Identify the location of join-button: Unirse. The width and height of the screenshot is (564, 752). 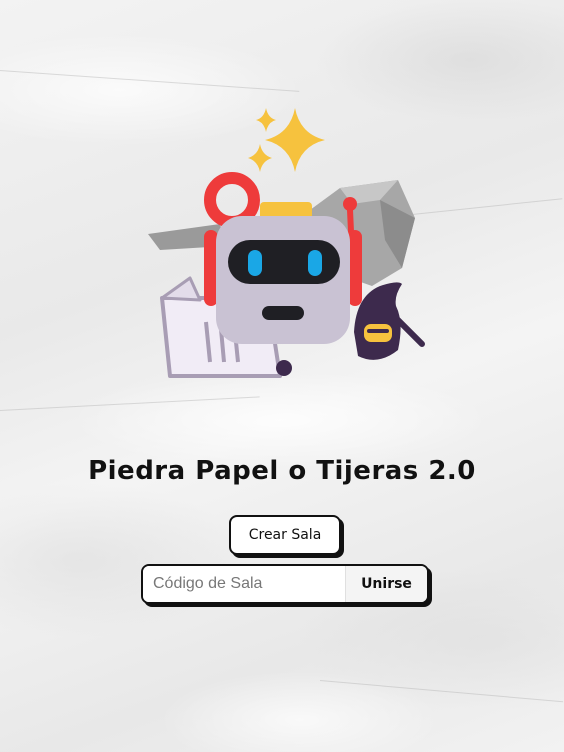
(386, 584).